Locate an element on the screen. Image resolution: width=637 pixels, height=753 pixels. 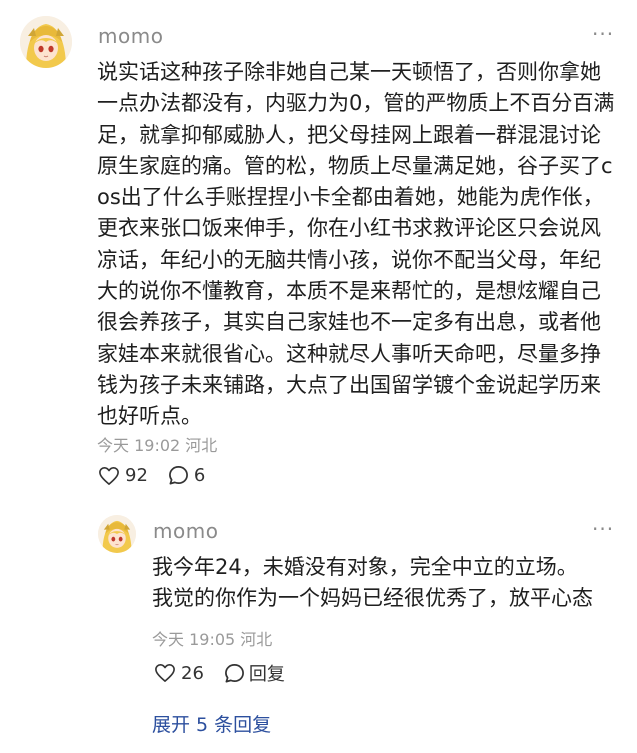
reply-timestamp-location: 今天 19:05 河北 is located at coordinates (212, 639).